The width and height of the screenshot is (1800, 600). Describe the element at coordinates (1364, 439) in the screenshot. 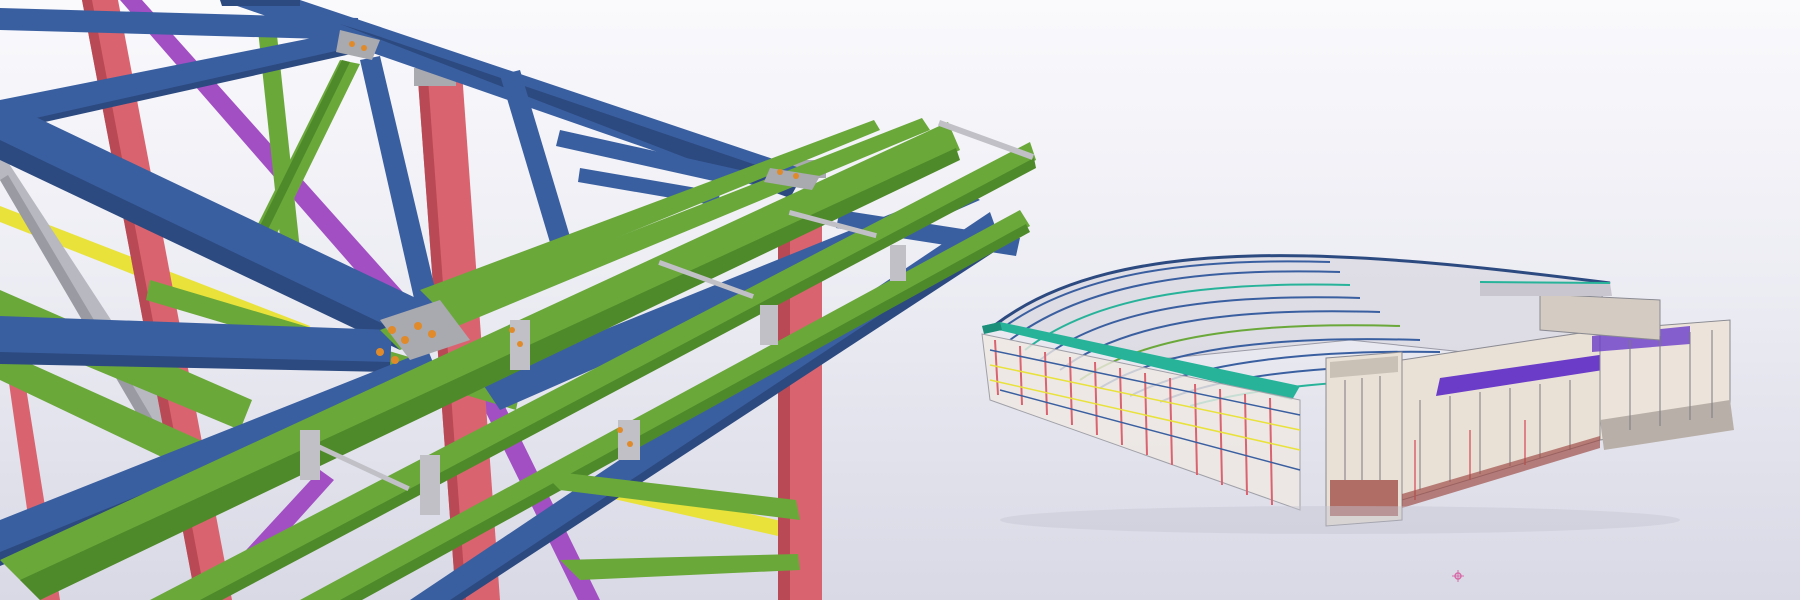

I see `entrance-tower` at that location.